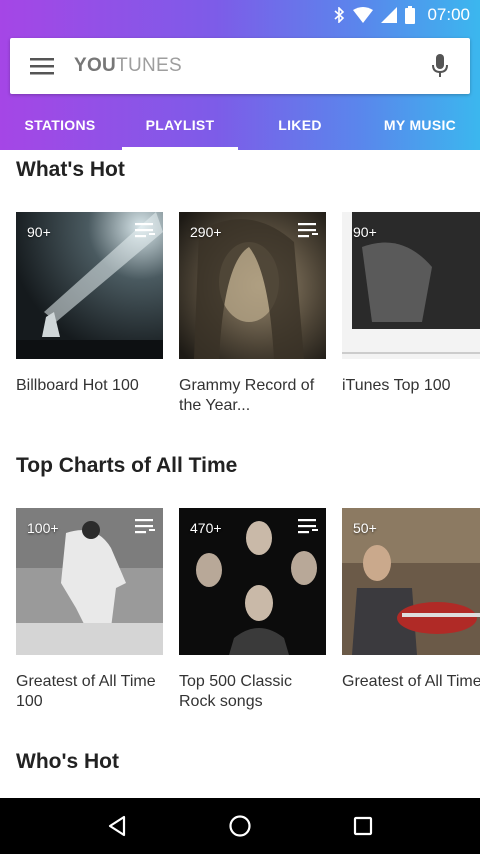  I want to click on tab-bar: STATIONS PLAYLIST LIKED MY MUSIC, so click(240, 125).